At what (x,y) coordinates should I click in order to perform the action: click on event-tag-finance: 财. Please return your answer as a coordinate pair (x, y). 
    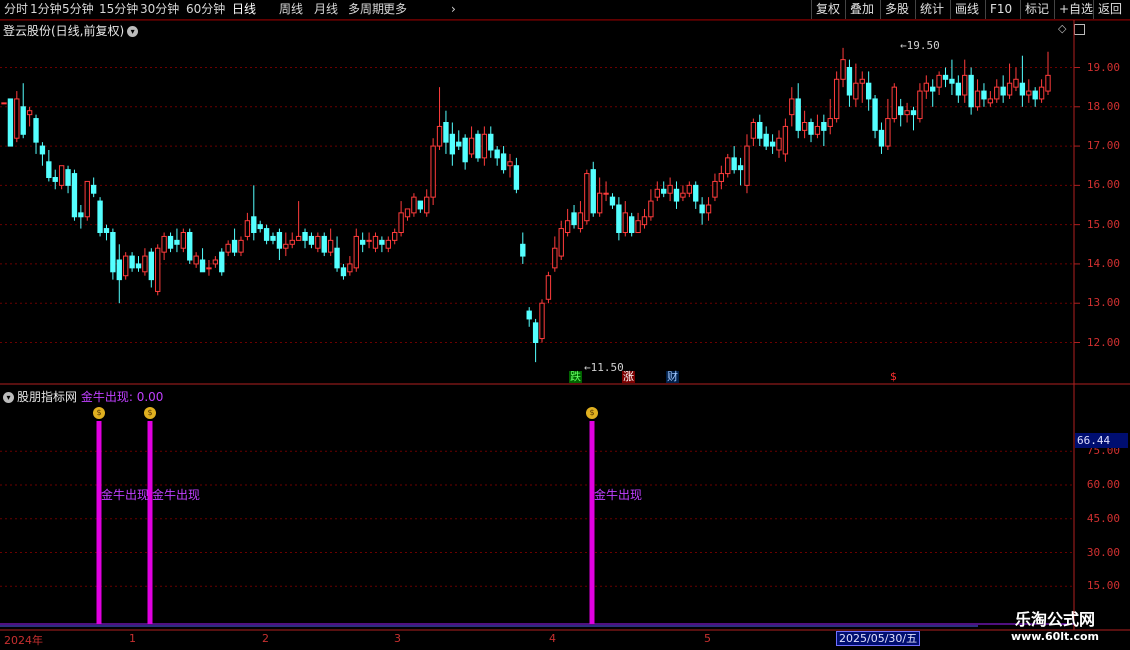
    Looking at the image, I should click on (672, 377).